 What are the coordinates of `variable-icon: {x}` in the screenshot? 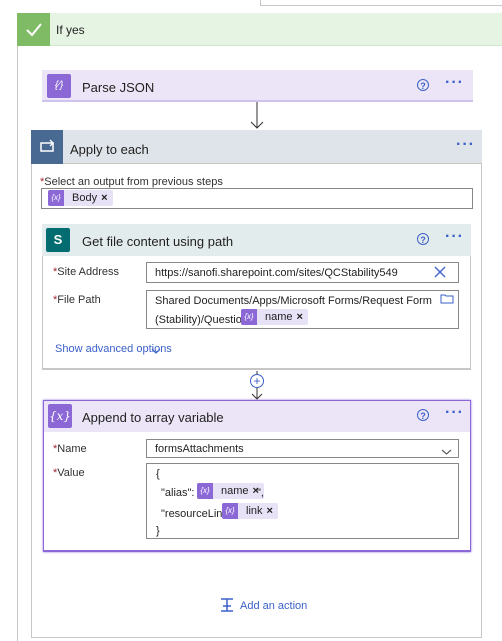 It's located at (60, 416).